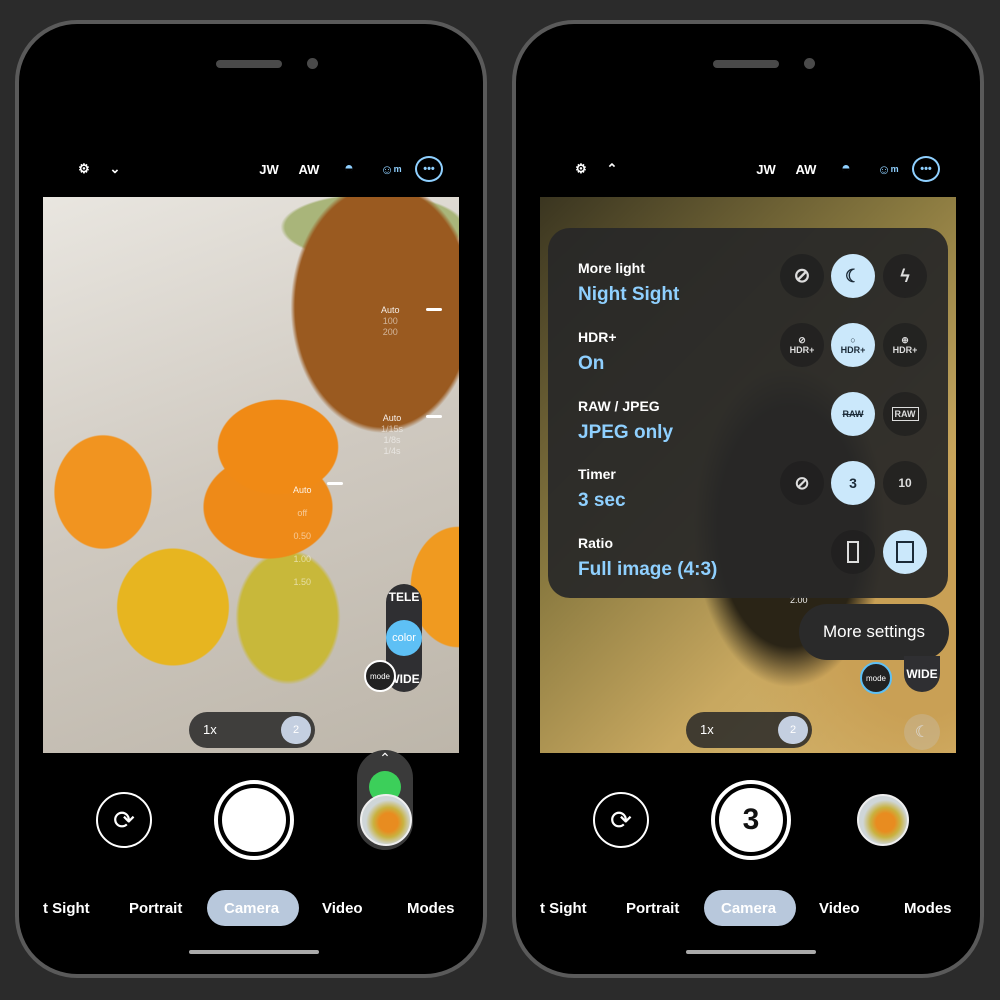 The height and width of the screenshot is (1000, 1000). I want to click on flash-off-icon: ⊘, so click(802, 276).